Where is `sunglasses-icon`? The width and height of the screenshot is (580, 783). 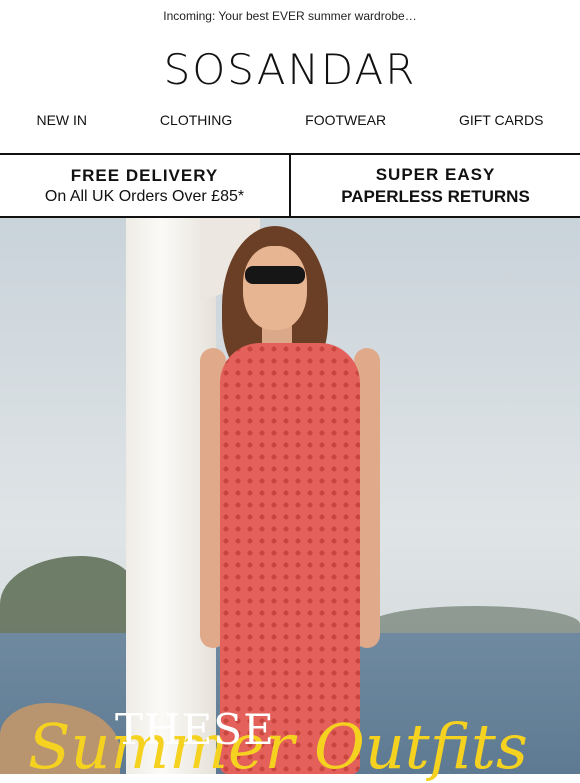 sunglasses-icon is located at coordinates (275, 275).